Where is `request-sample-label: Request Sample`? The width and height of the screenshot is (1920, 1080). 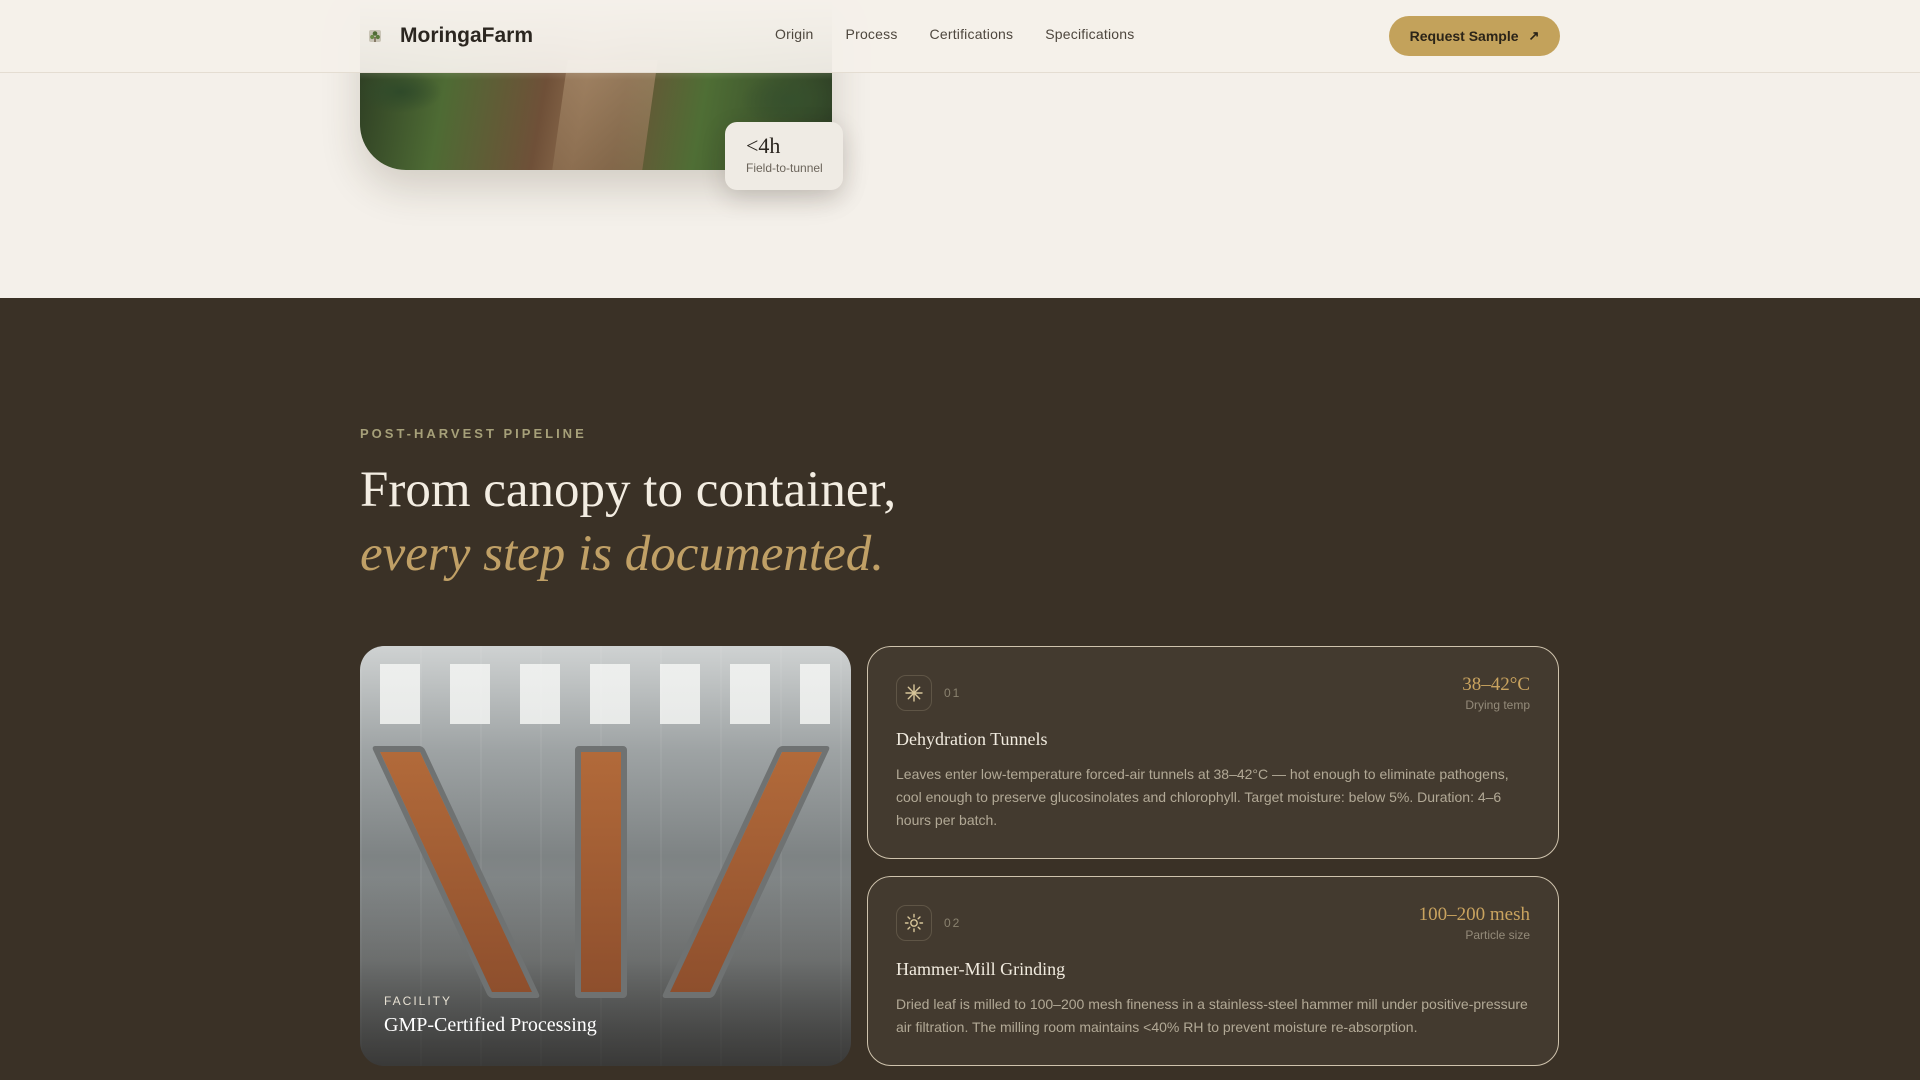 request-sample-label: Request Sample is located at coordinates (1464, 36).